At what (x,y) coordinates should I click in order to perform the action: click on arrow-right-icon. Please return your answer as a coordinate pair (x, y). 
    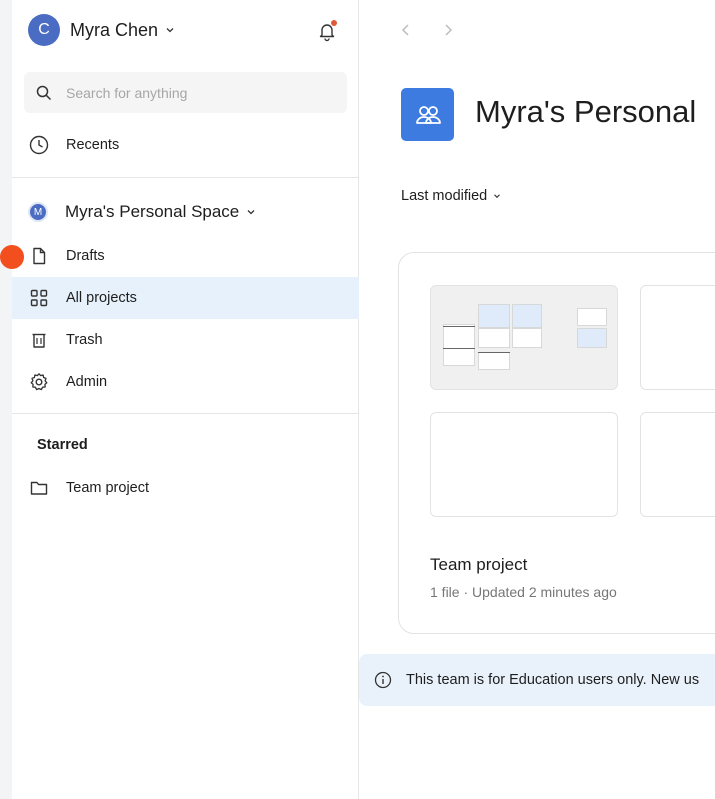
    Looking at the image, I should click on (448, 30).